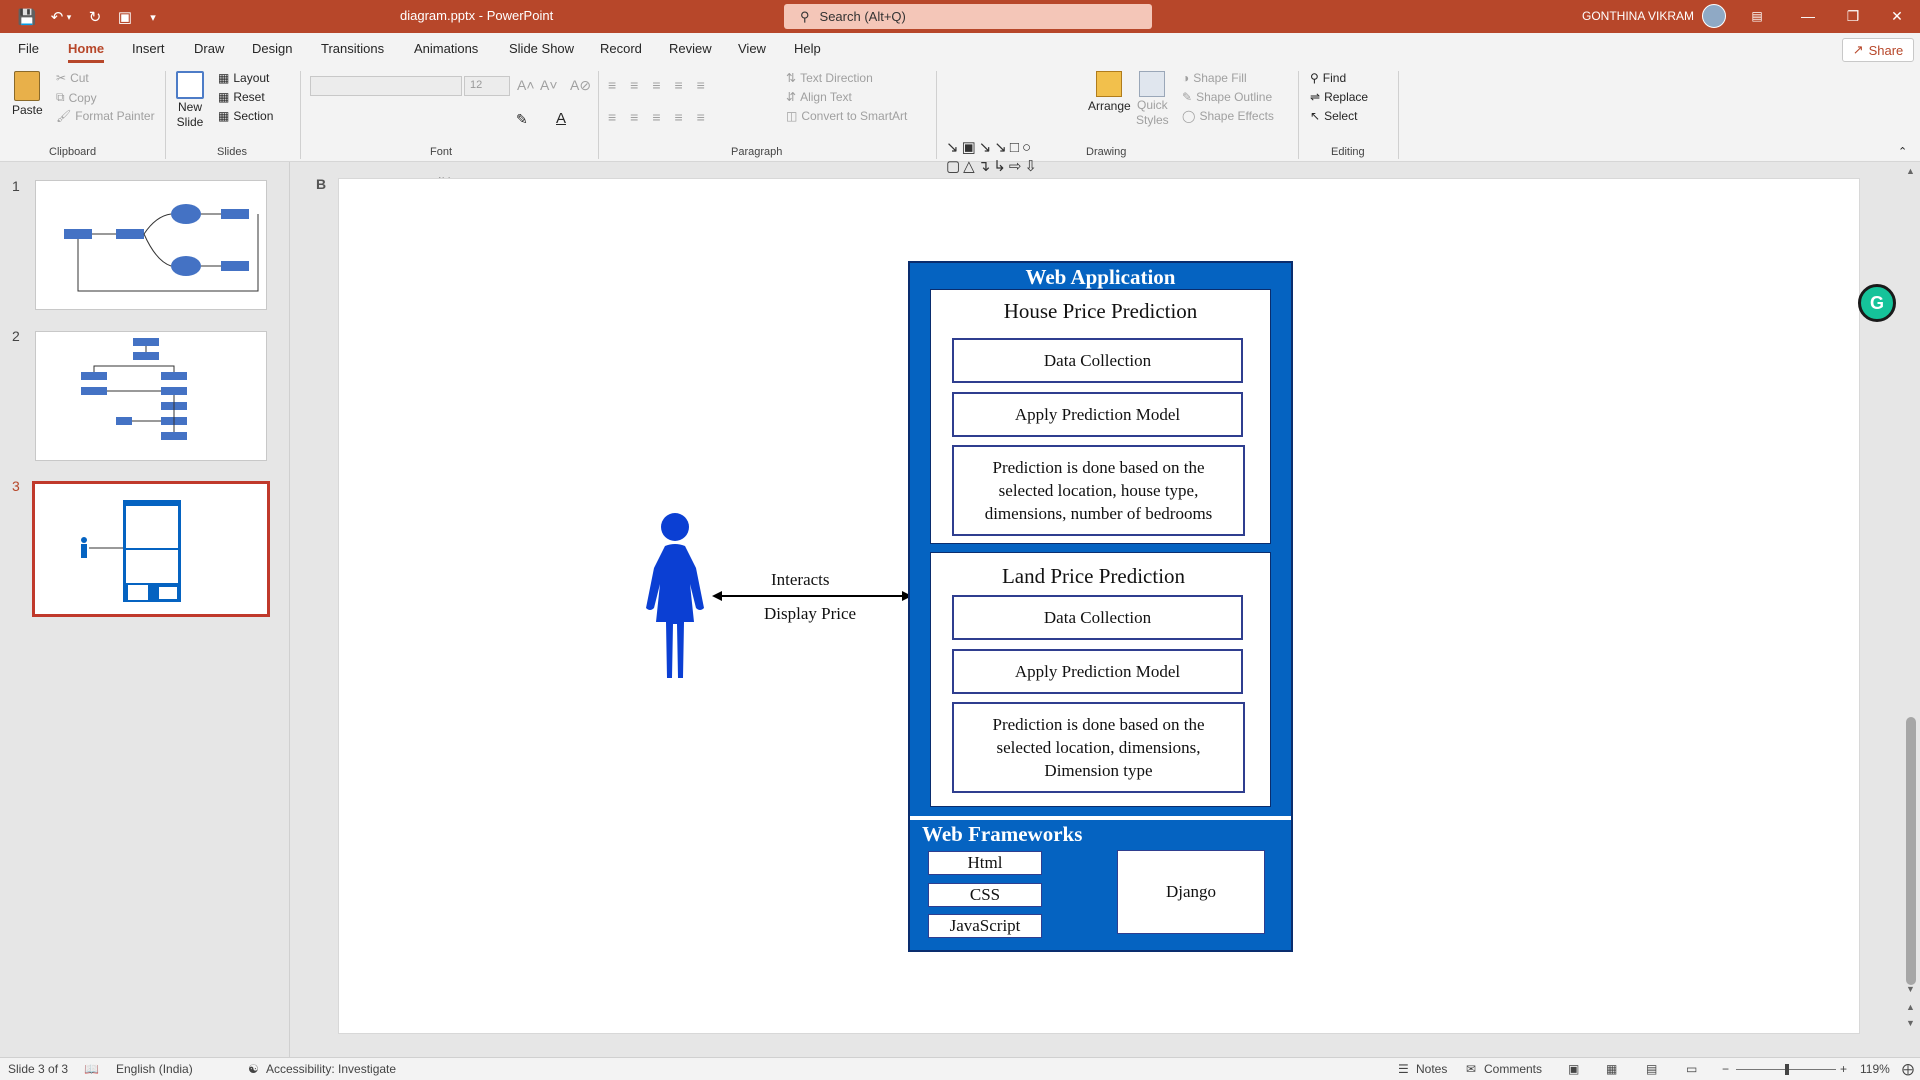  I want to click on replace-button: ⇌ Replace, so click(1339, 97).